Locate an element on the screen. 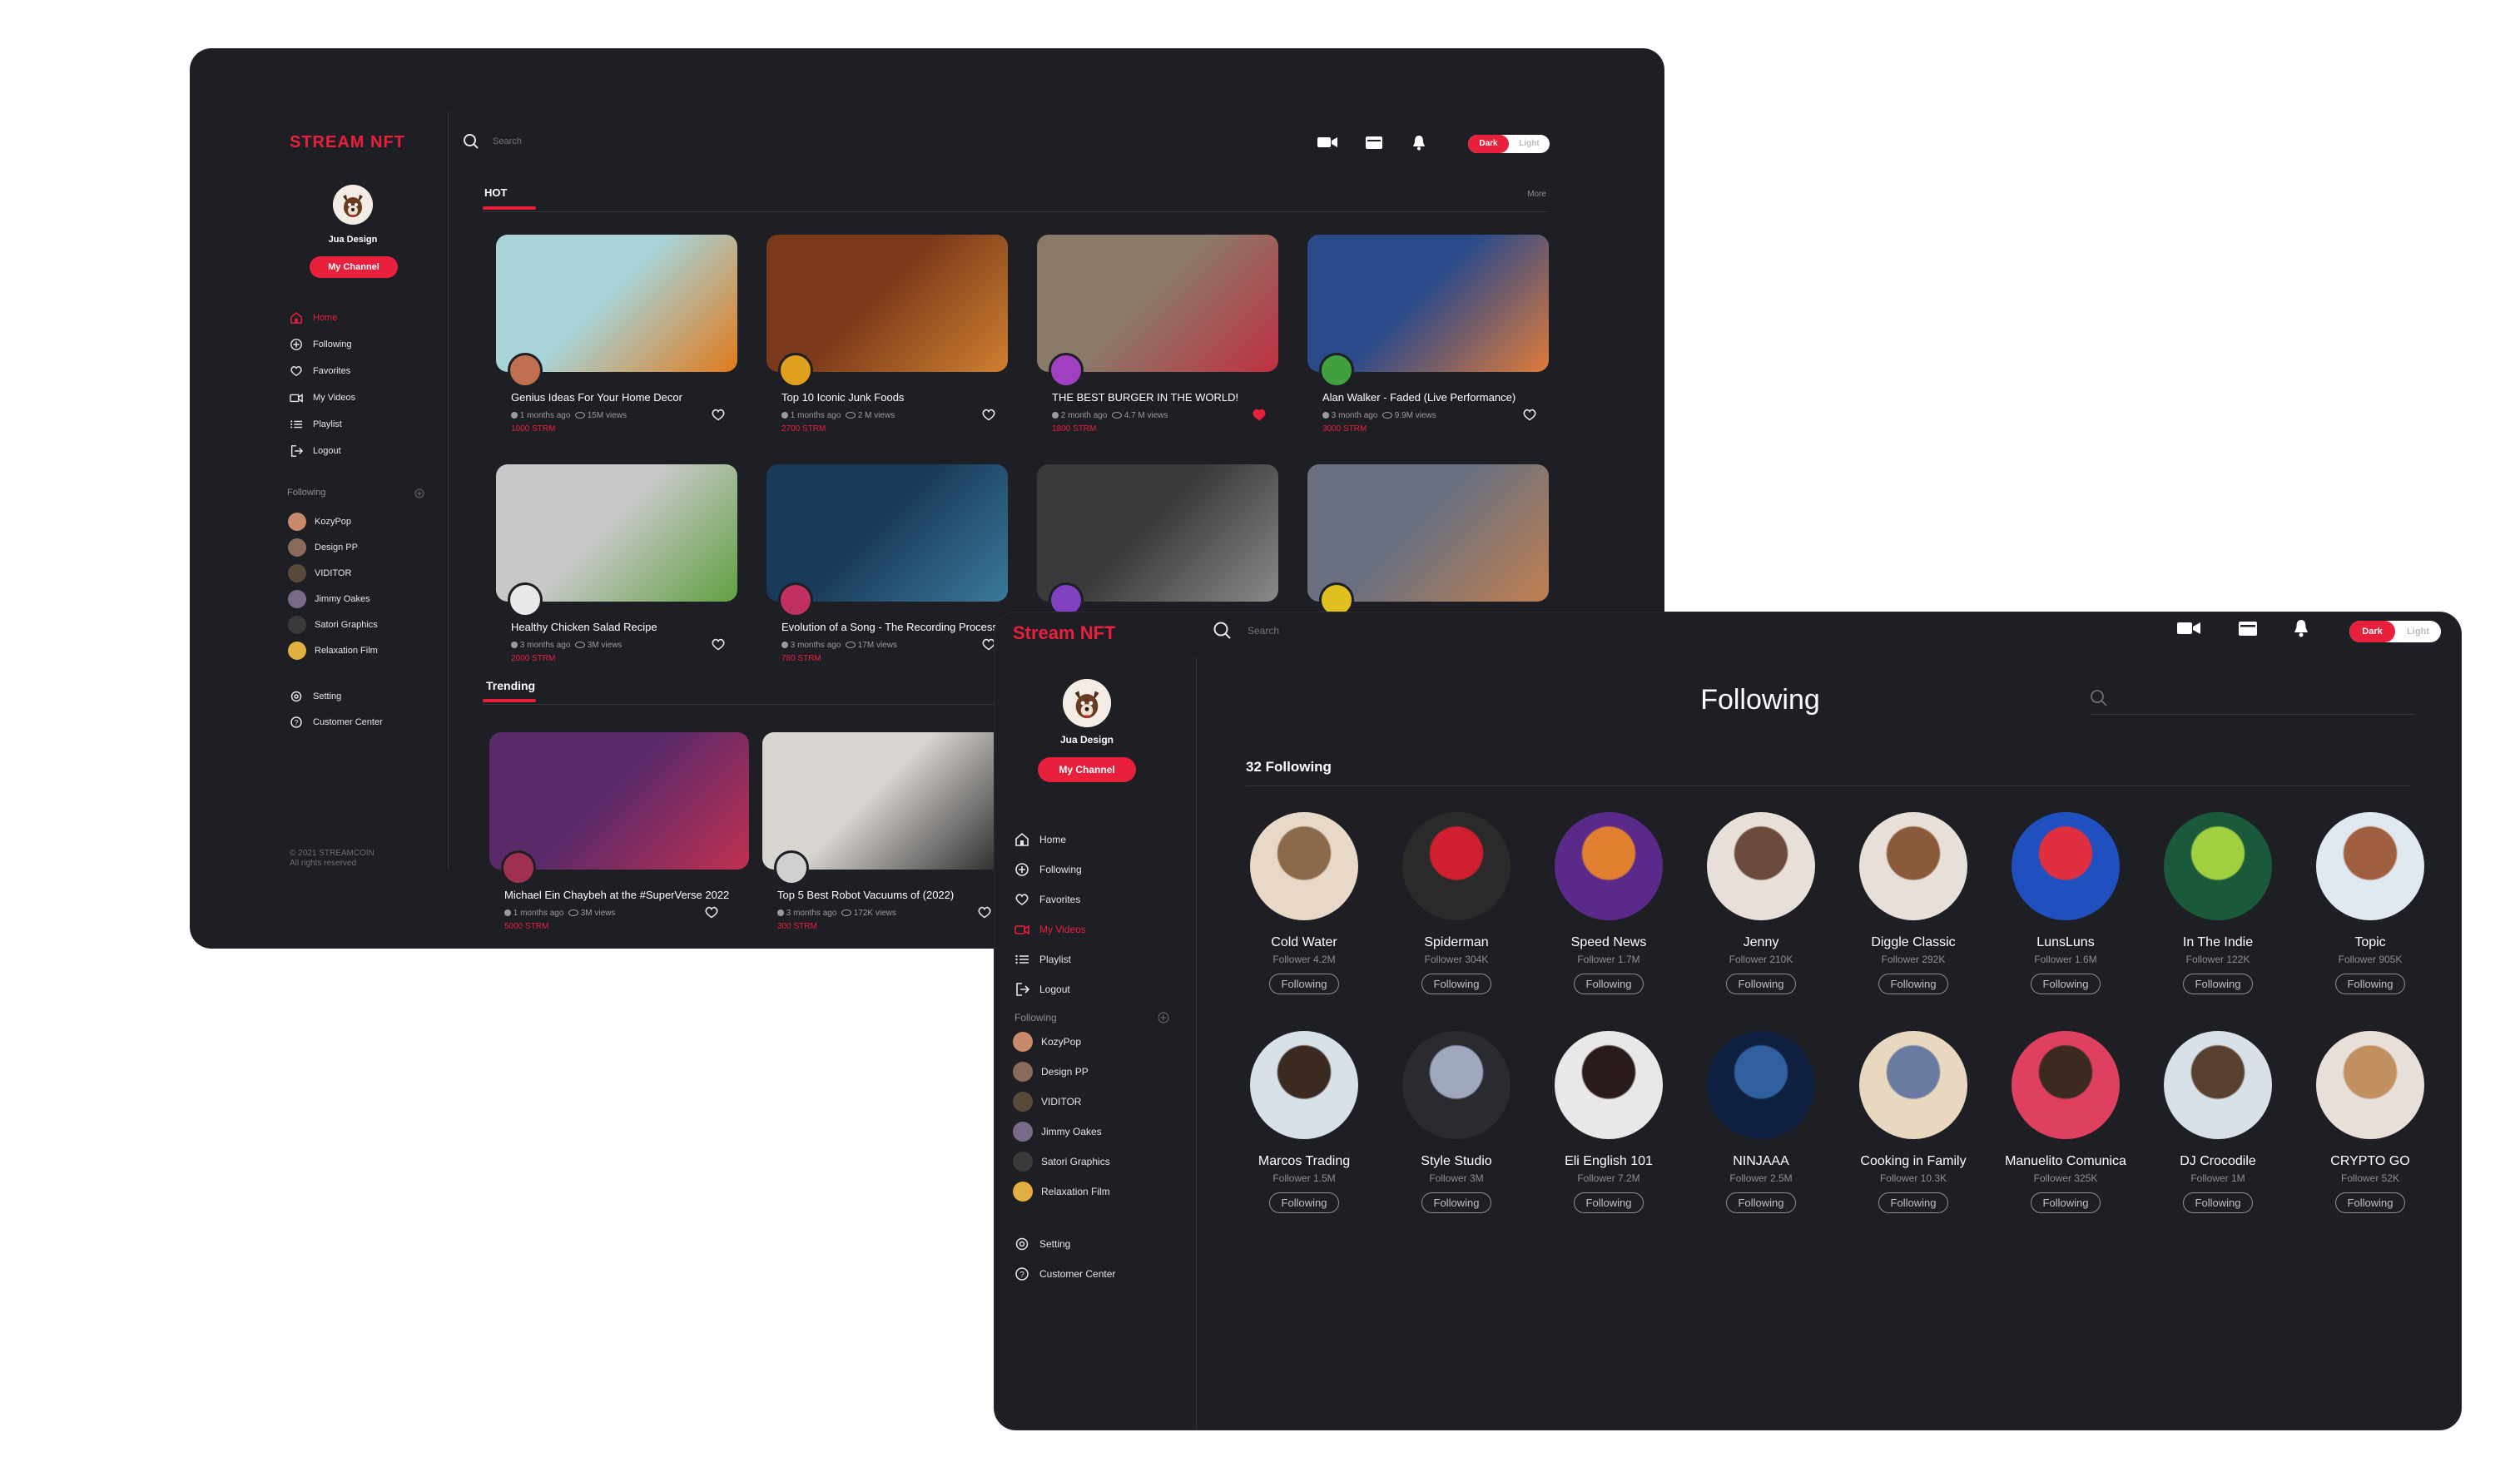  light-mode-option: Light is located at coordinates (2418, 631).